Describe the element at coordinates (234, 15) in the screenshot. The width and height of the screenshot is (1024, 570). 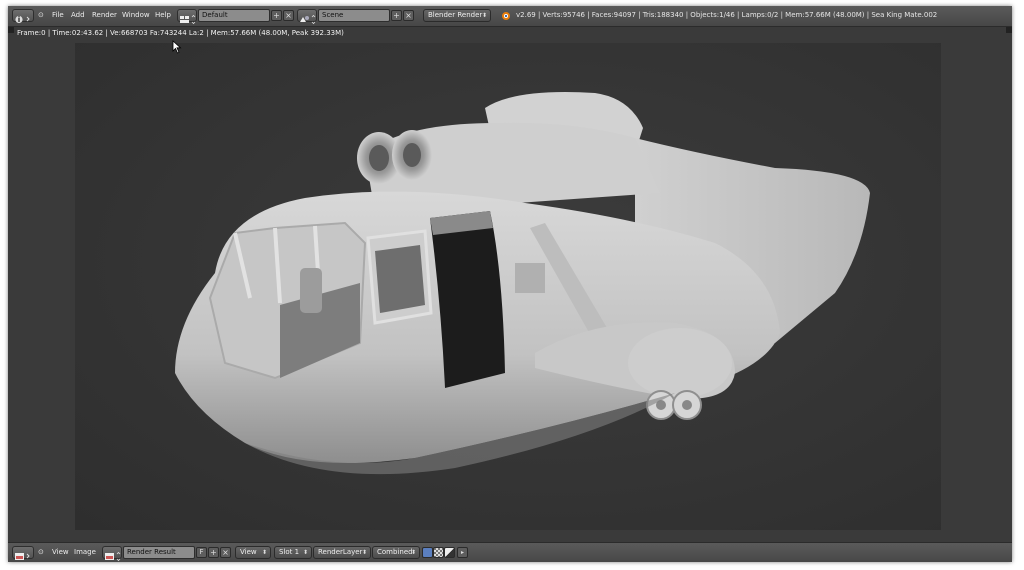
I see `screen-layout-field: Default` at that location.